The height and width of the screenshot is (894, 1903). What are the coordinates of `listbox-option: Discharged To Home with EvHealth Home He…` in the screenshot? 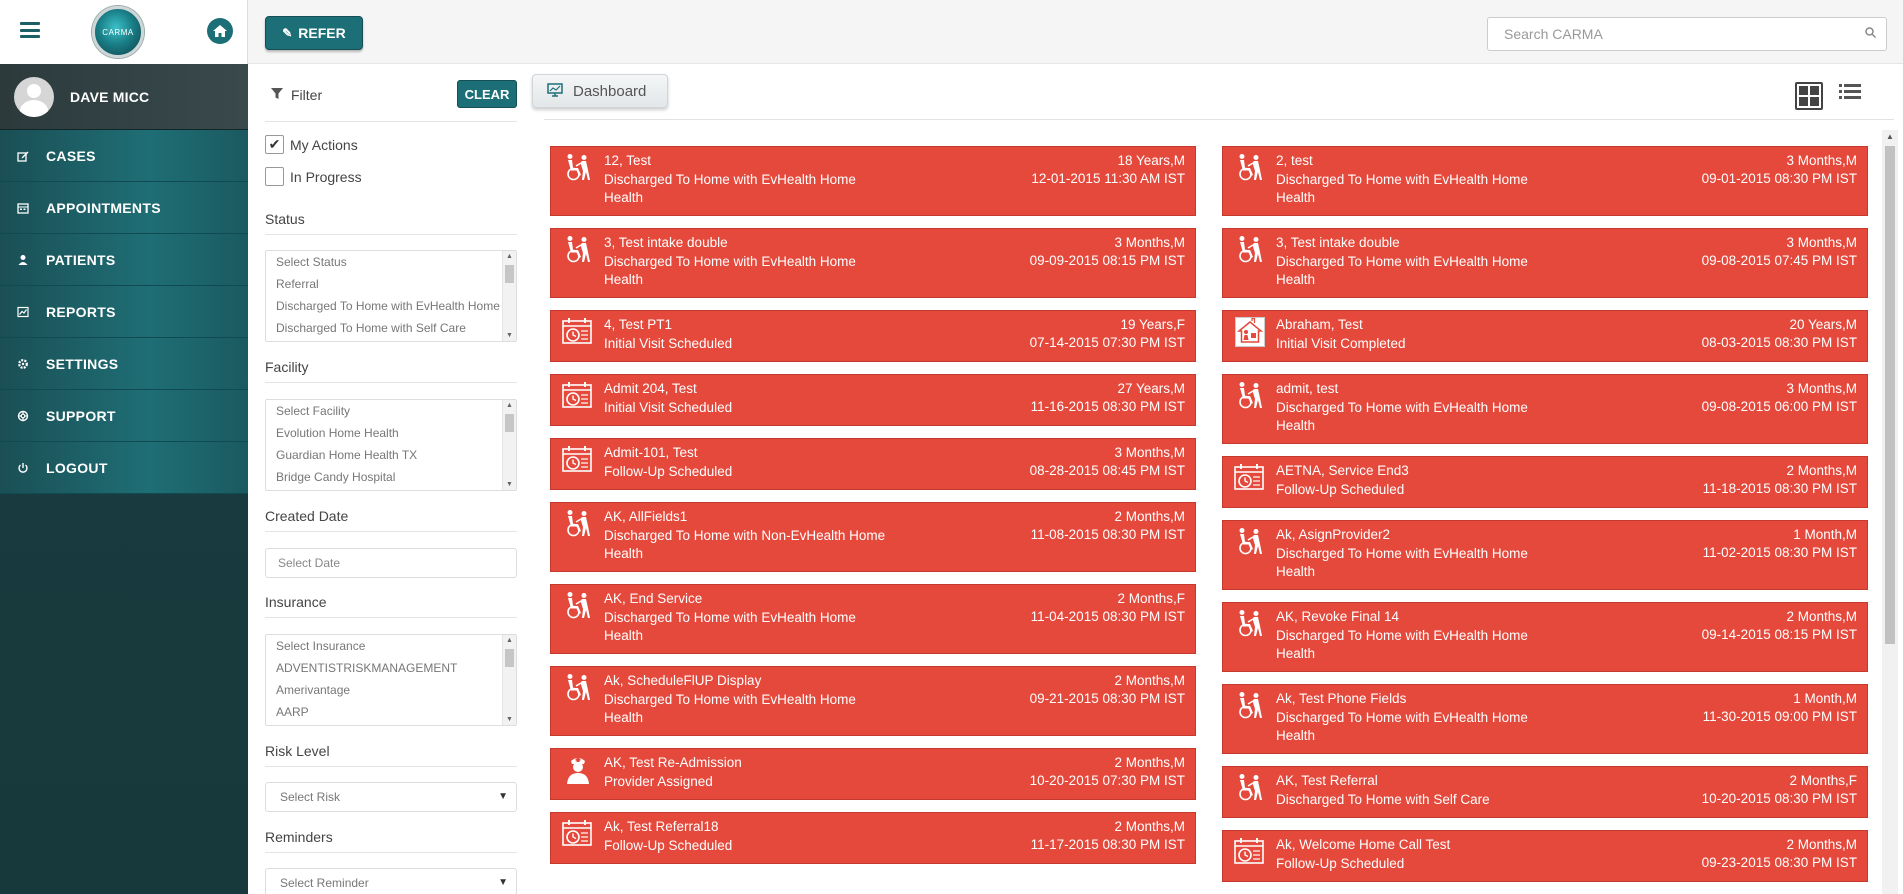 It's located at (391, 306).